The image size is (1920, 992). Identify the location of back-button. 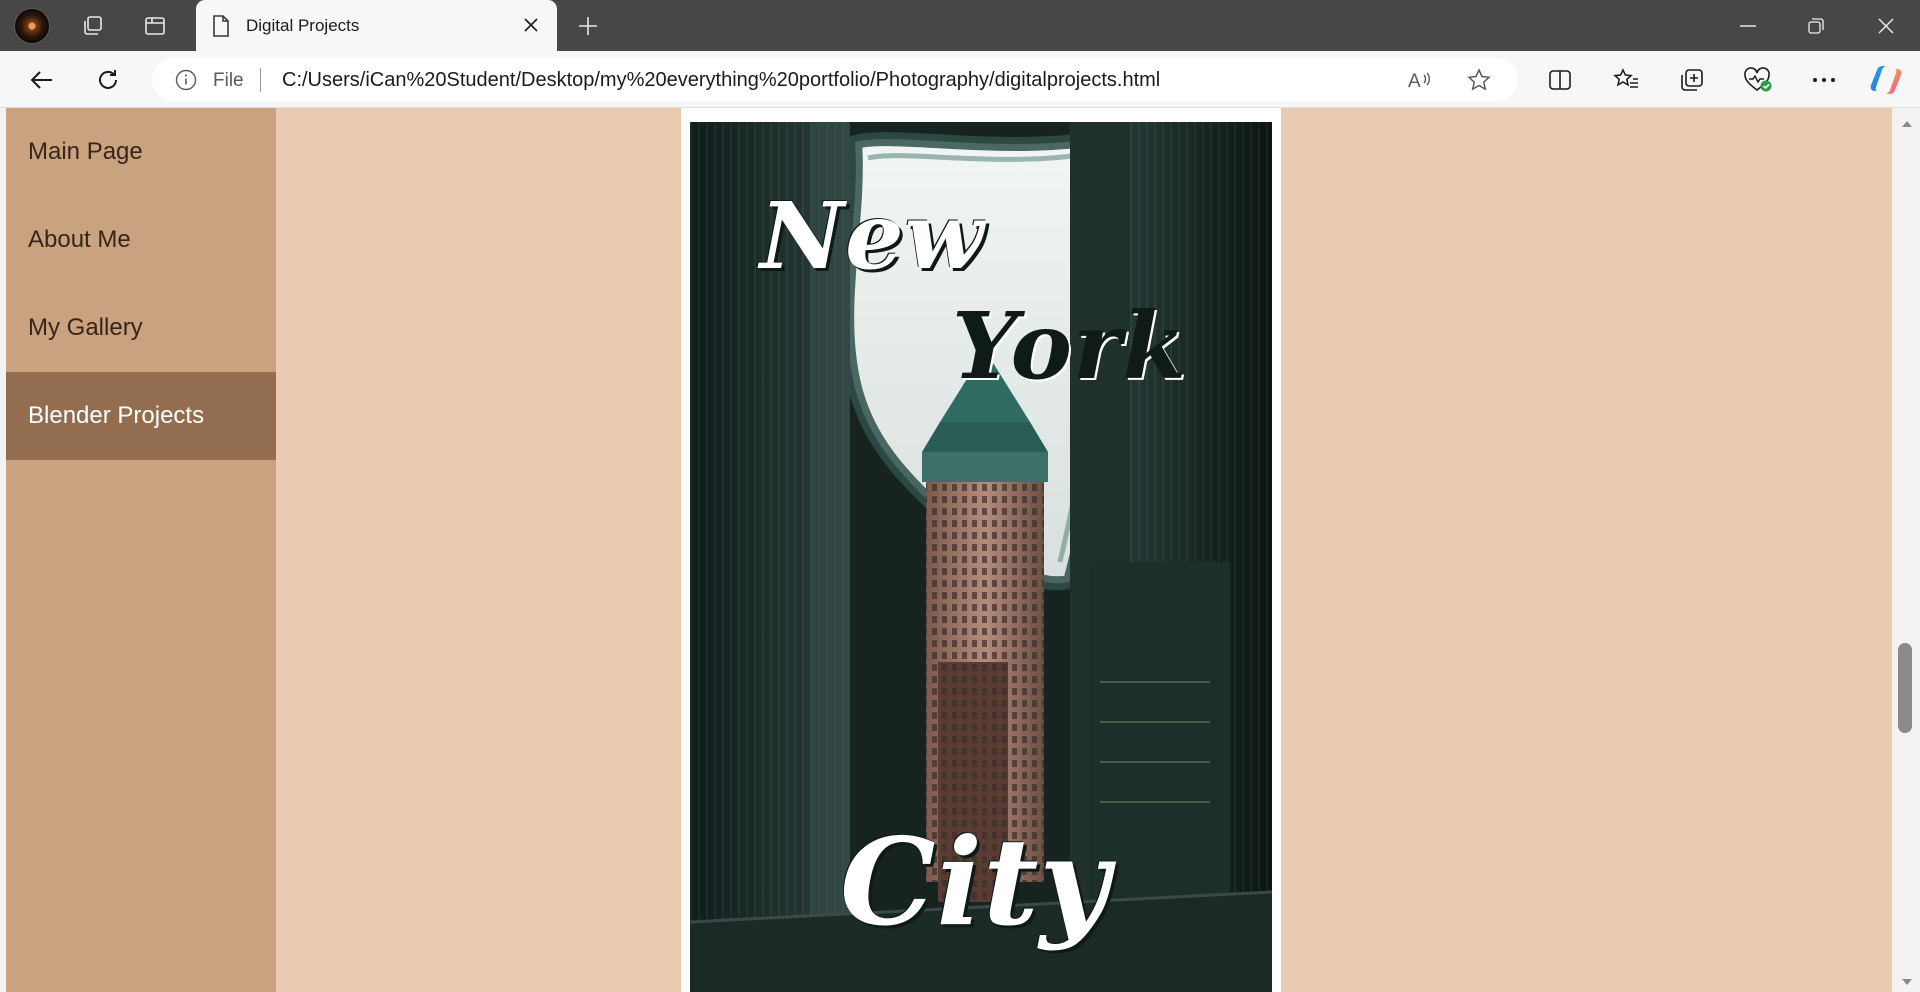
(42, 80).